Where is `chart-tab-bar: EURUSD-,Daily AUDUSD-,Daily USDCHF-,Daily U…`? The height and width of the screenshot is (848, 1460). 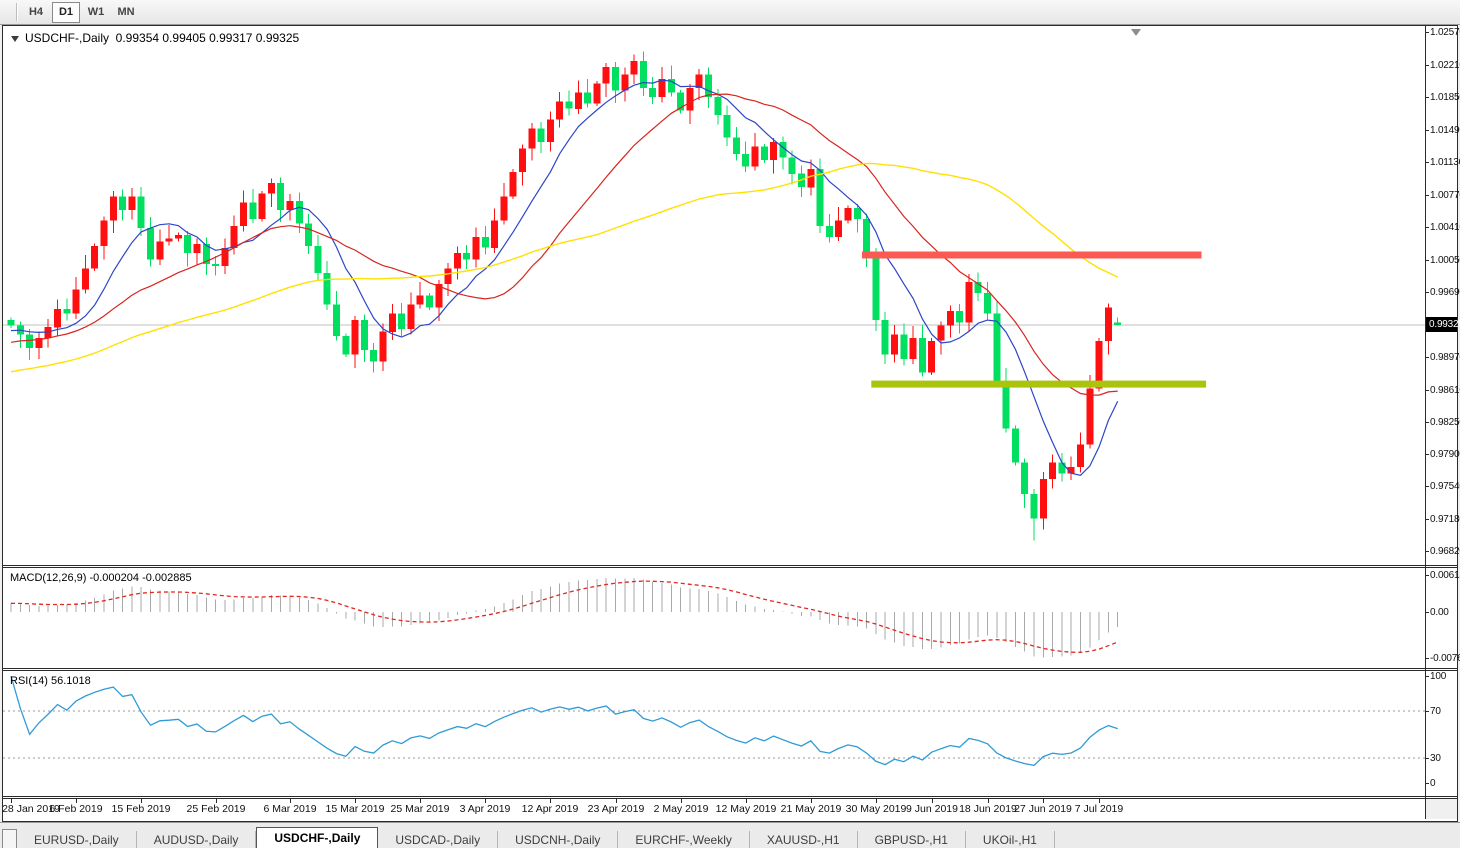 chart-tab-bar: EURUSD-,Daily AUDUSD-,Daily USDCHF-,Daily U… is located at coordinates (730, 835).